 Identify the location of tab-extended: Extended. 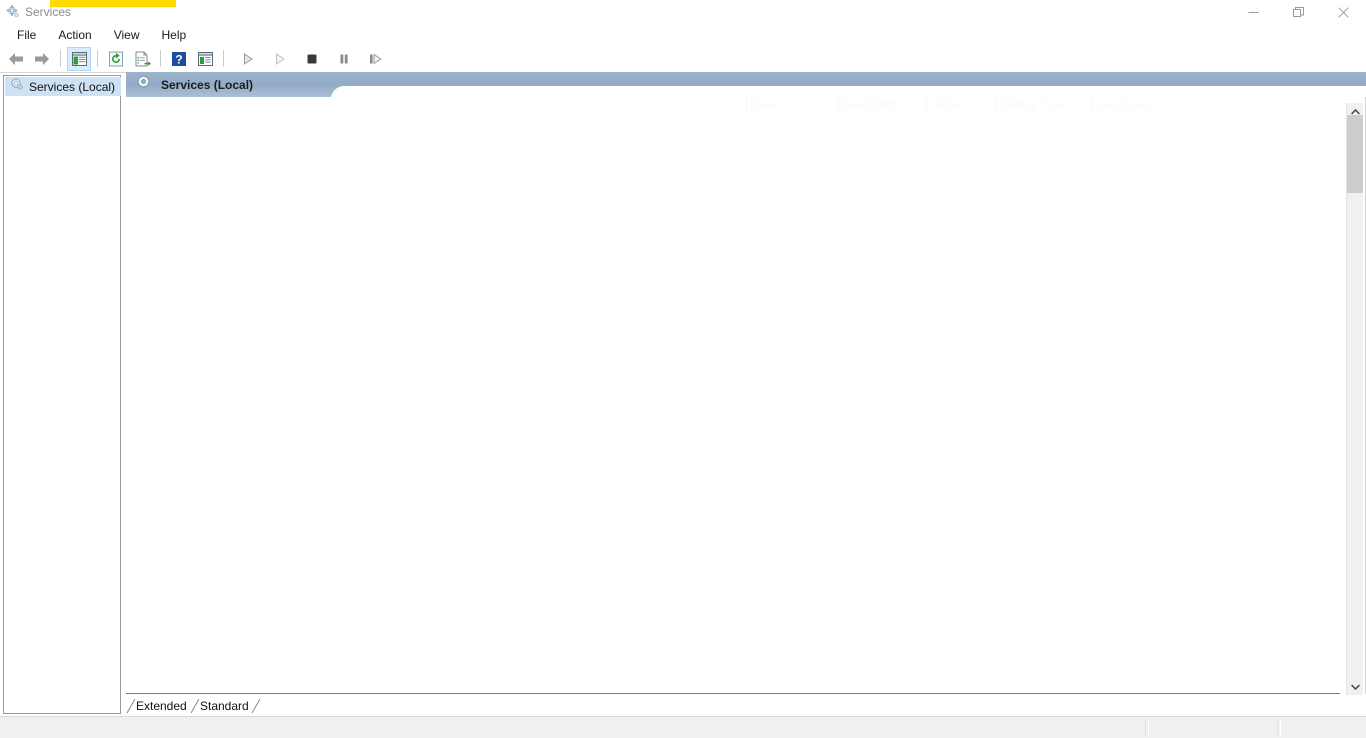
(161, 705).